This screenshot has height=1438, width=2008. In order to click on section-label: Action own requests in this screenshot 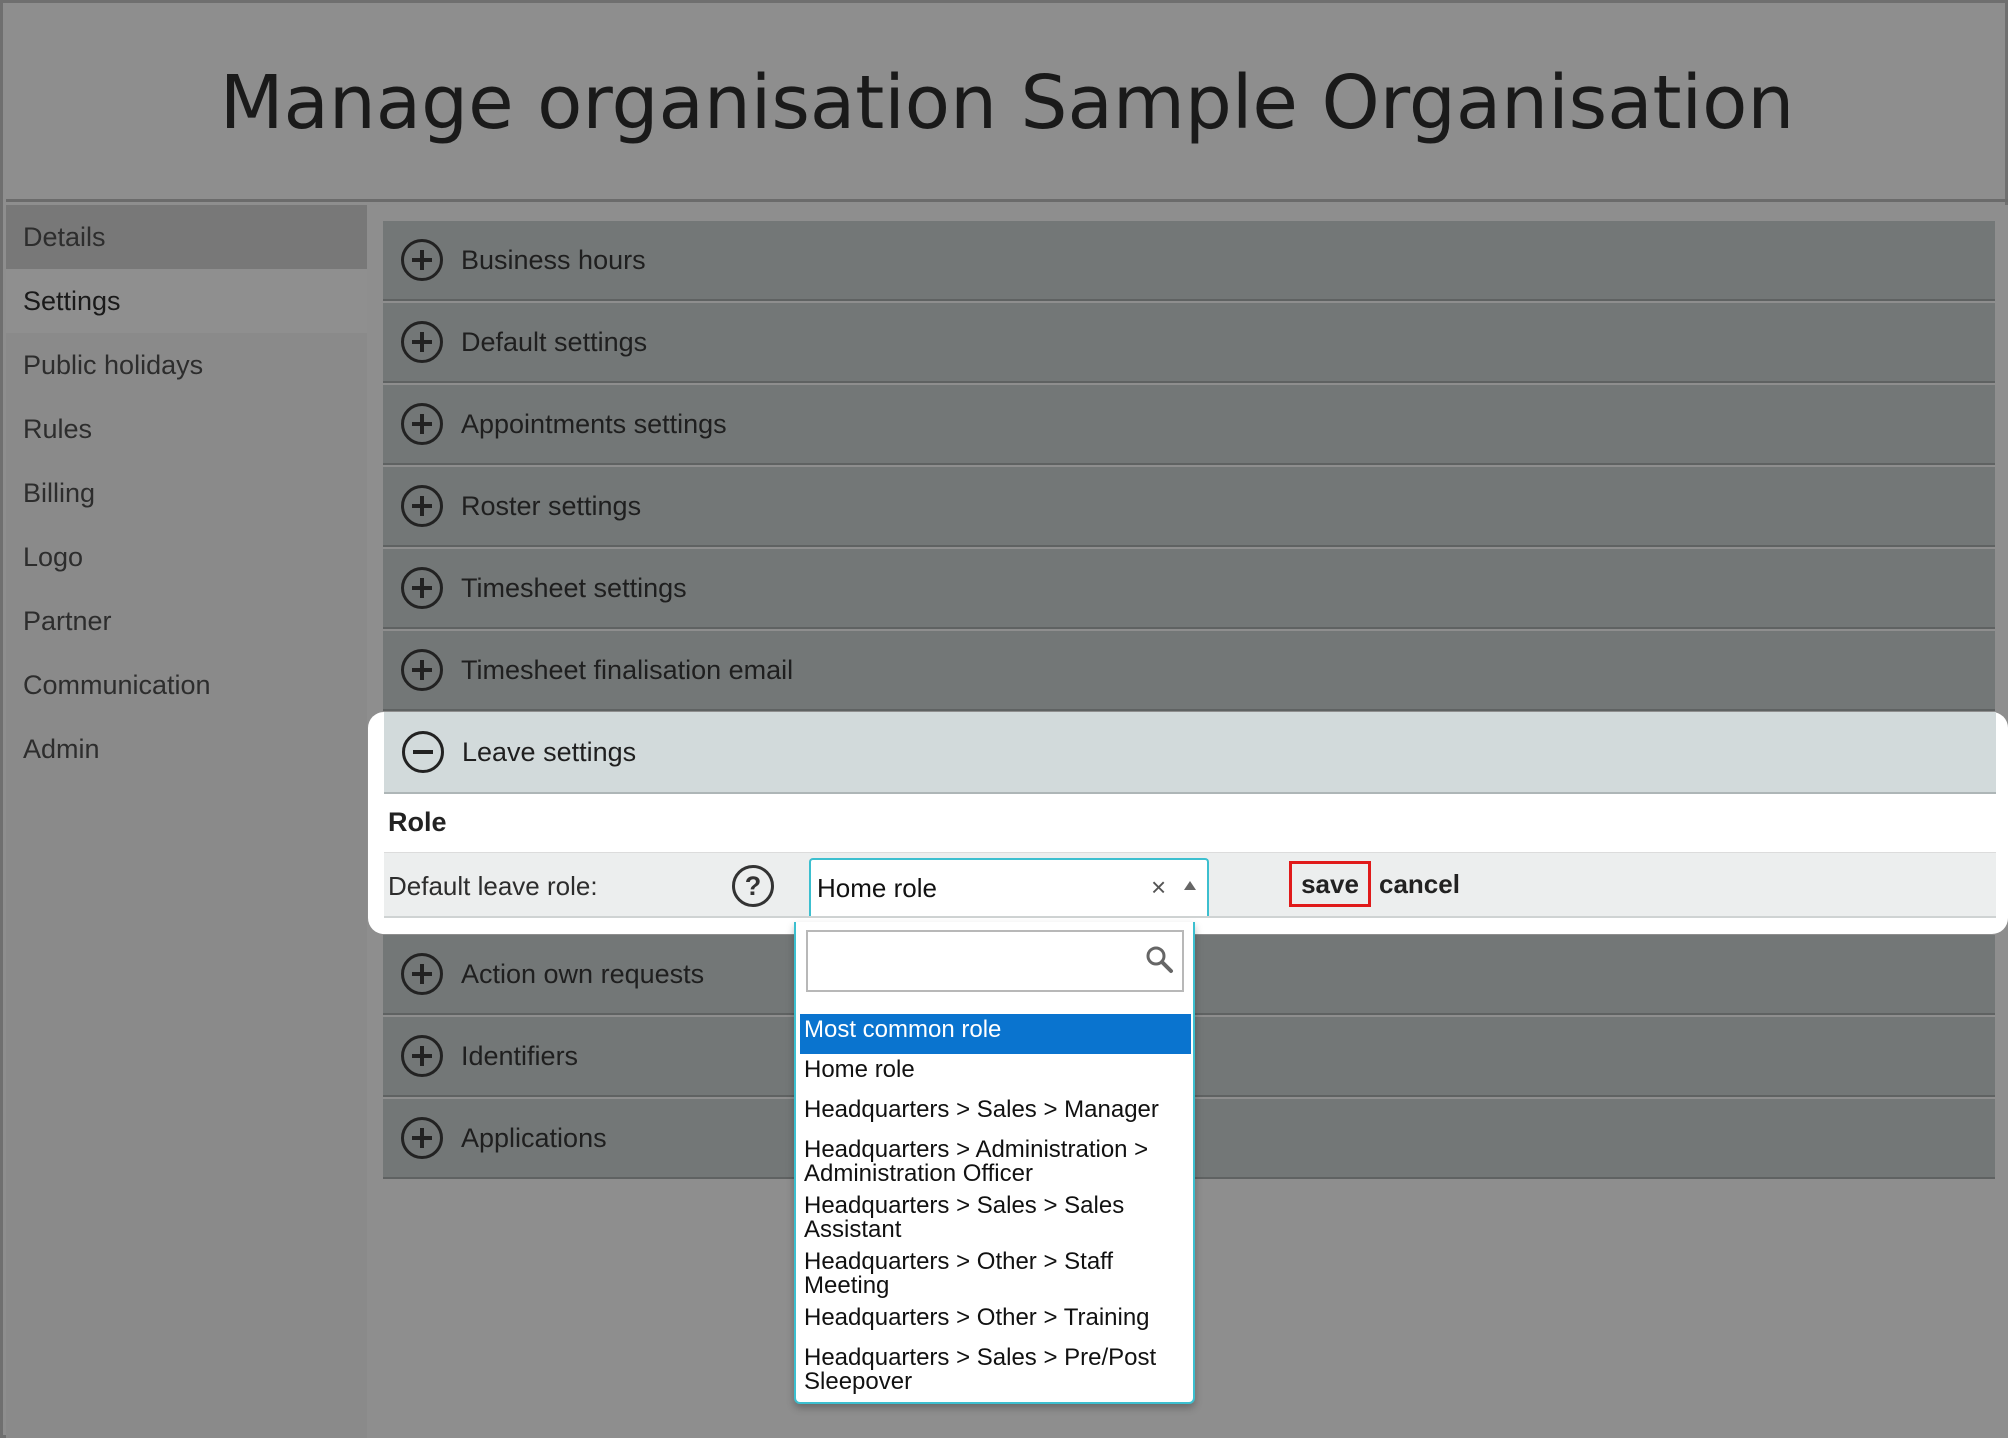, I will do `click(583, 973)`.